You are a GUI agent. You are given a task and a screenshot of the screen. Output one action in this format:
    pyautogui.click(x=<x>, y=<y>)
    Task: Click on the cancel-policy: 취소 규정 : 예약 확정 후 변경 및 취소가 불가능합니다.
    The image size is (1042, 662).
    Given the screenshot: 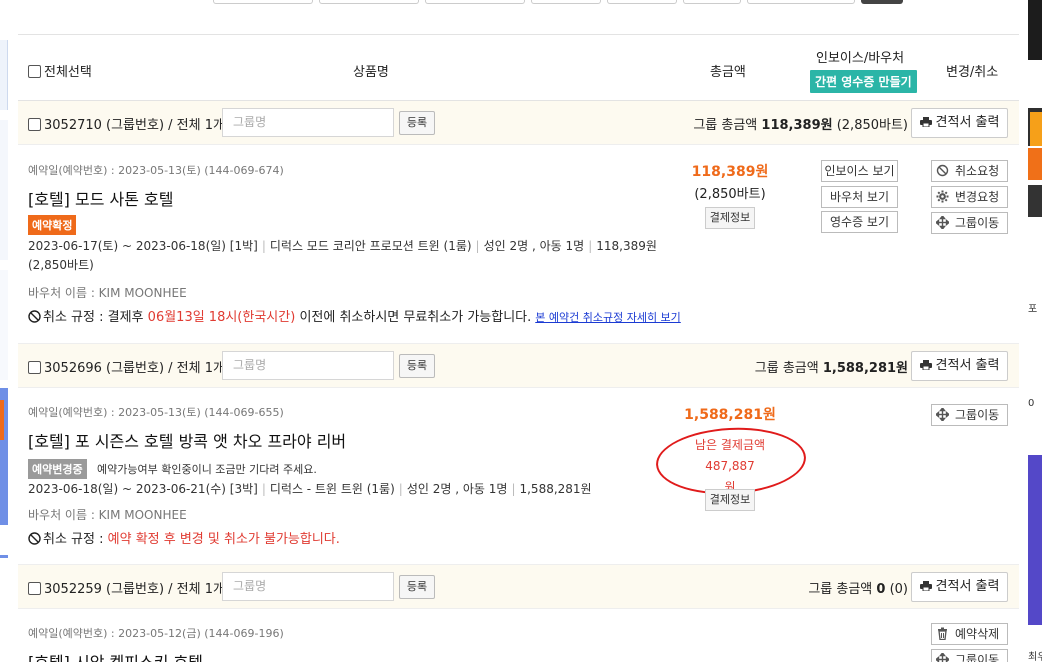 What is the action you would take?
    pyautogui.click(x=184, y=537)
    